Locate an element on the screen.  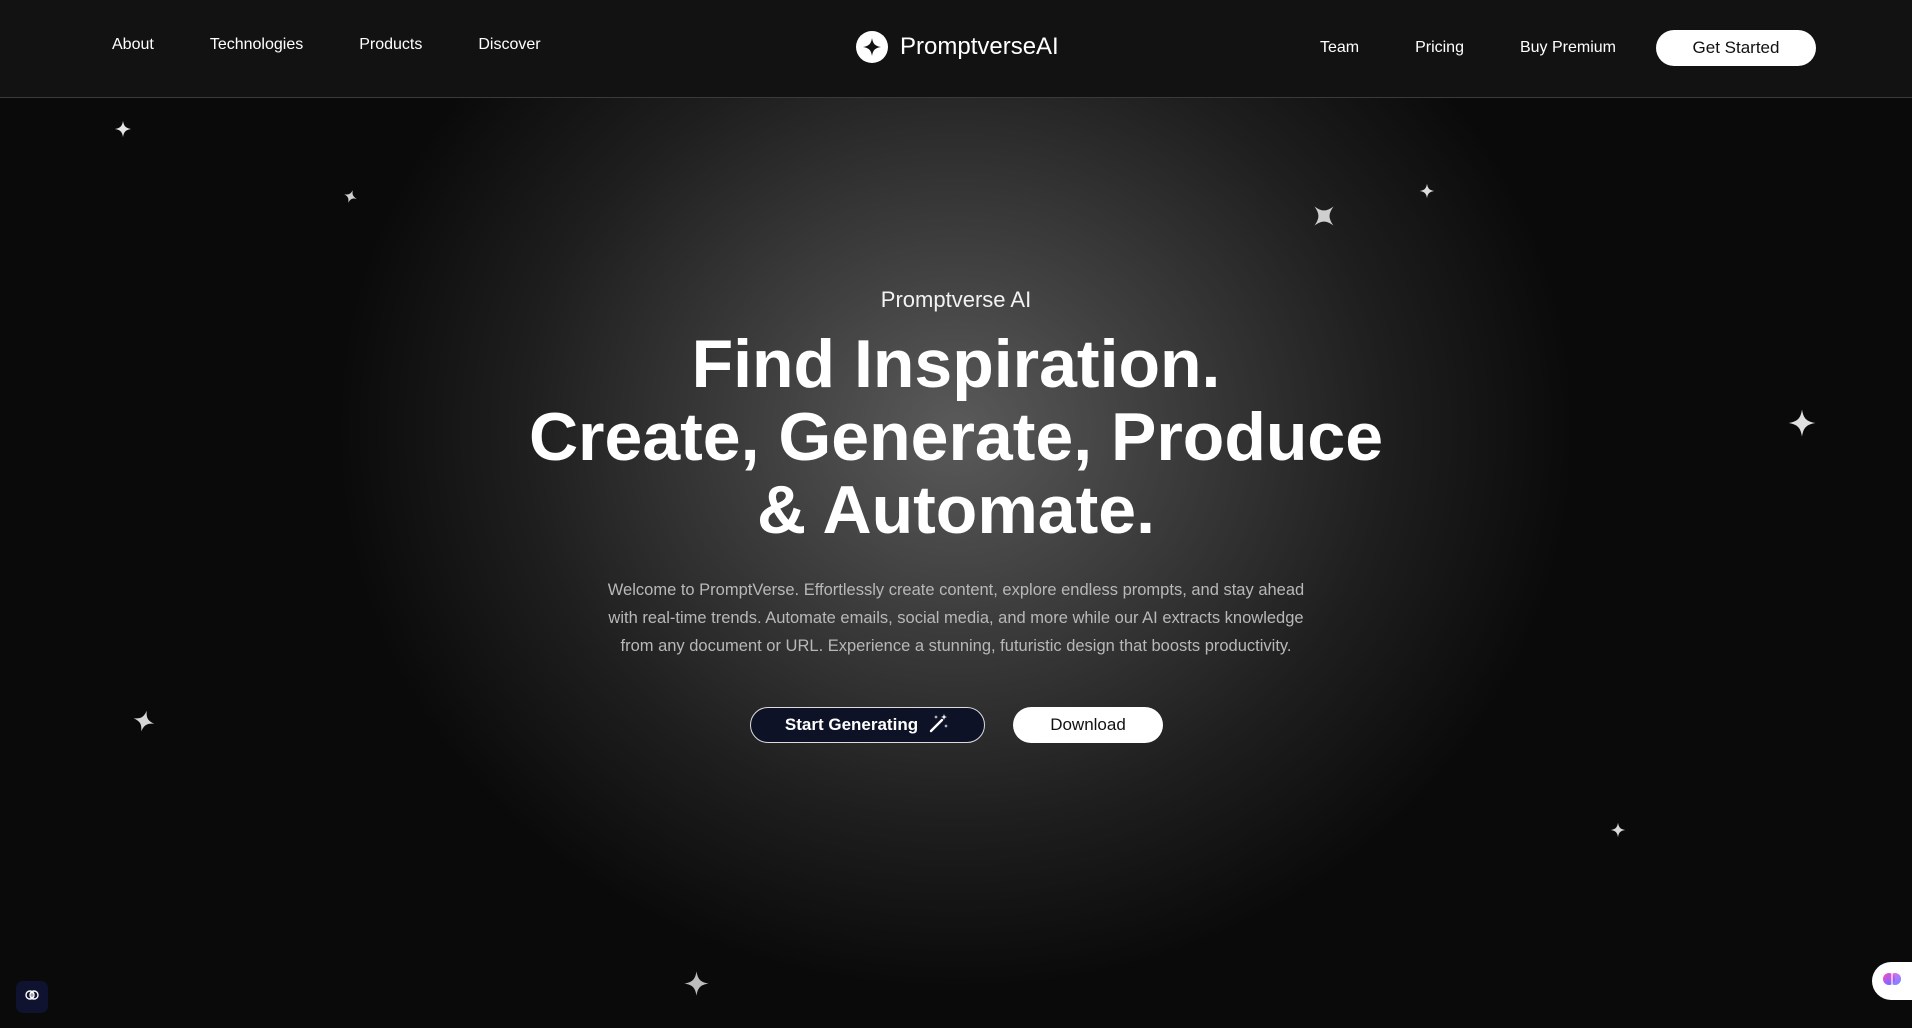
get-started-button: Get Started is located at coordinates (1736, 48).